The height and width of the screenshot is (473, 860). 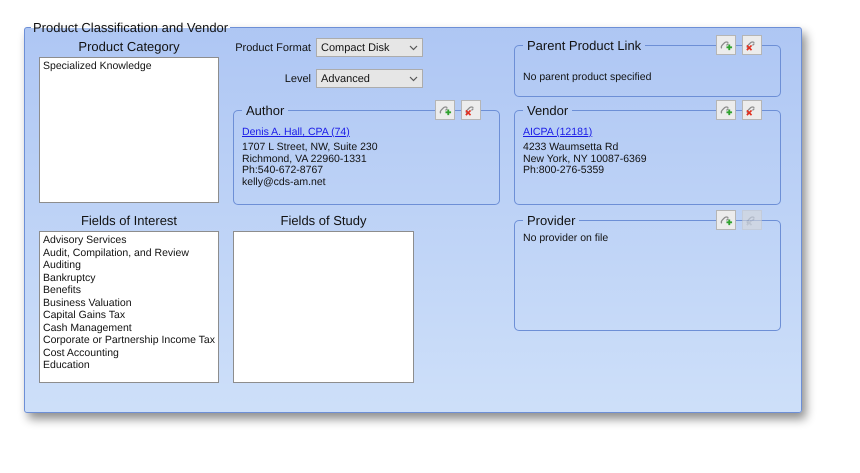 I want to click on address-line: Ph:800-276-5359, so click(x=564, y=170).